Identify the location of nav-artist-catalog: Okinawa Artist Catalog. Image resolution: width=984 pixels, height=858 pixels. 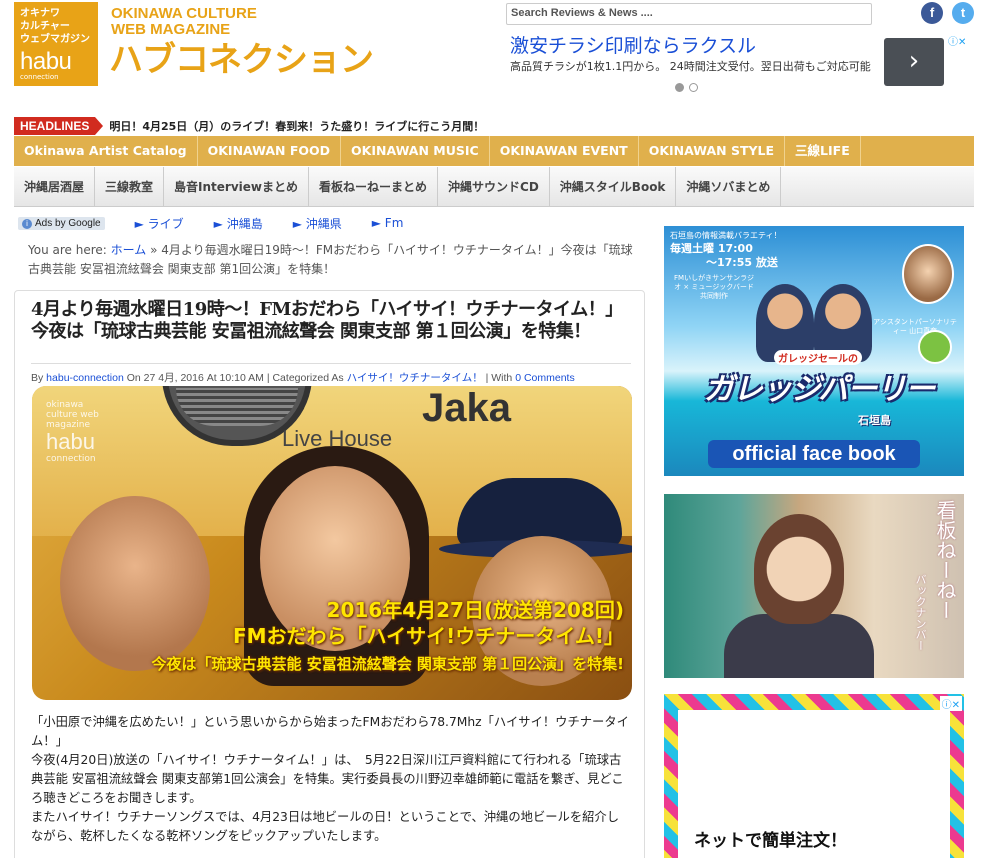
(106, 151).